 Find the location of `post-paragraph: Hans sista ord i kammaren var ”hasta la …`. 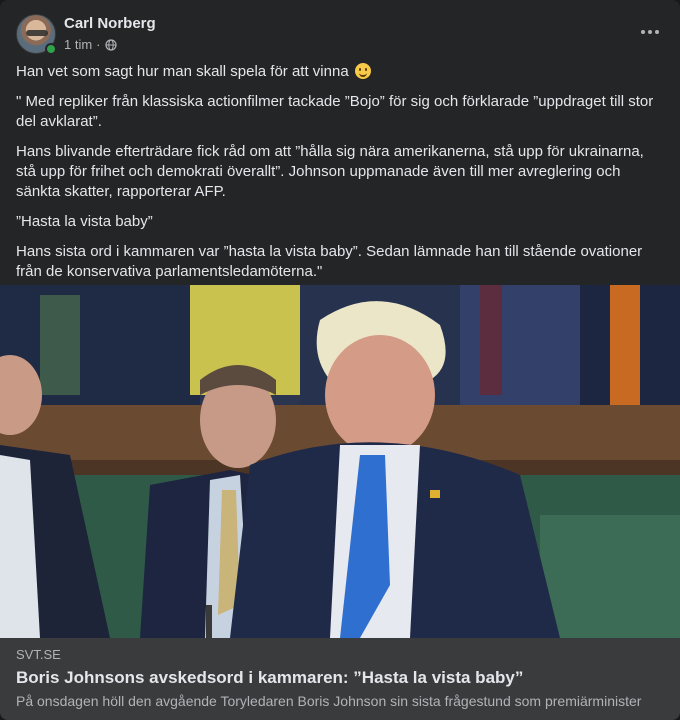

post-paragraph: Hans sista ord i kammaren var ”hasta la … is located at coordinates (329, 261).